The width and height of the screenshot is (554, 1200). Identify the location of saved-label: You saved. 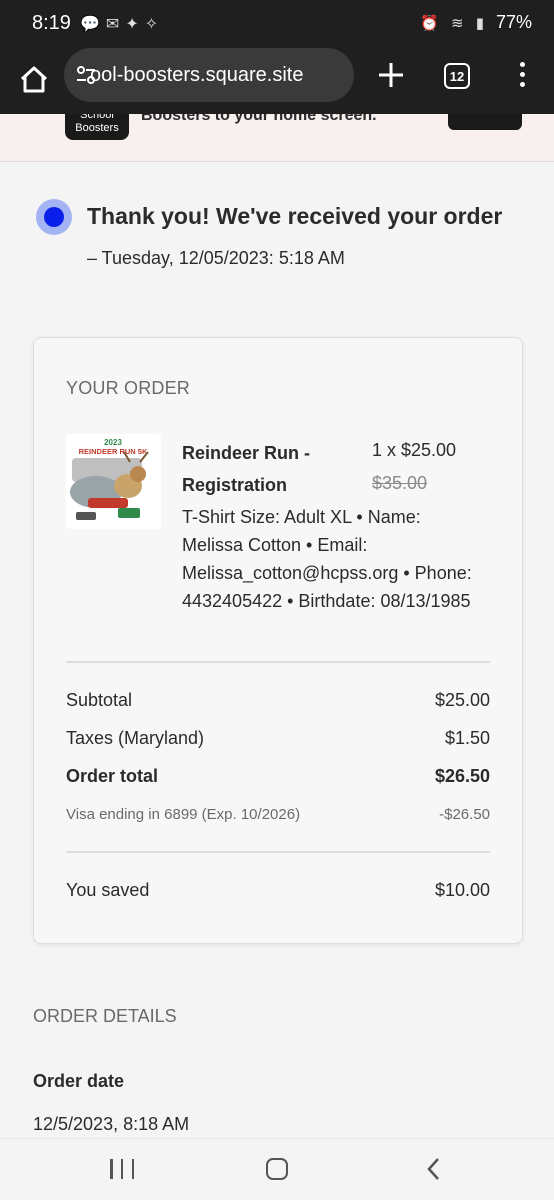
(108, 890).